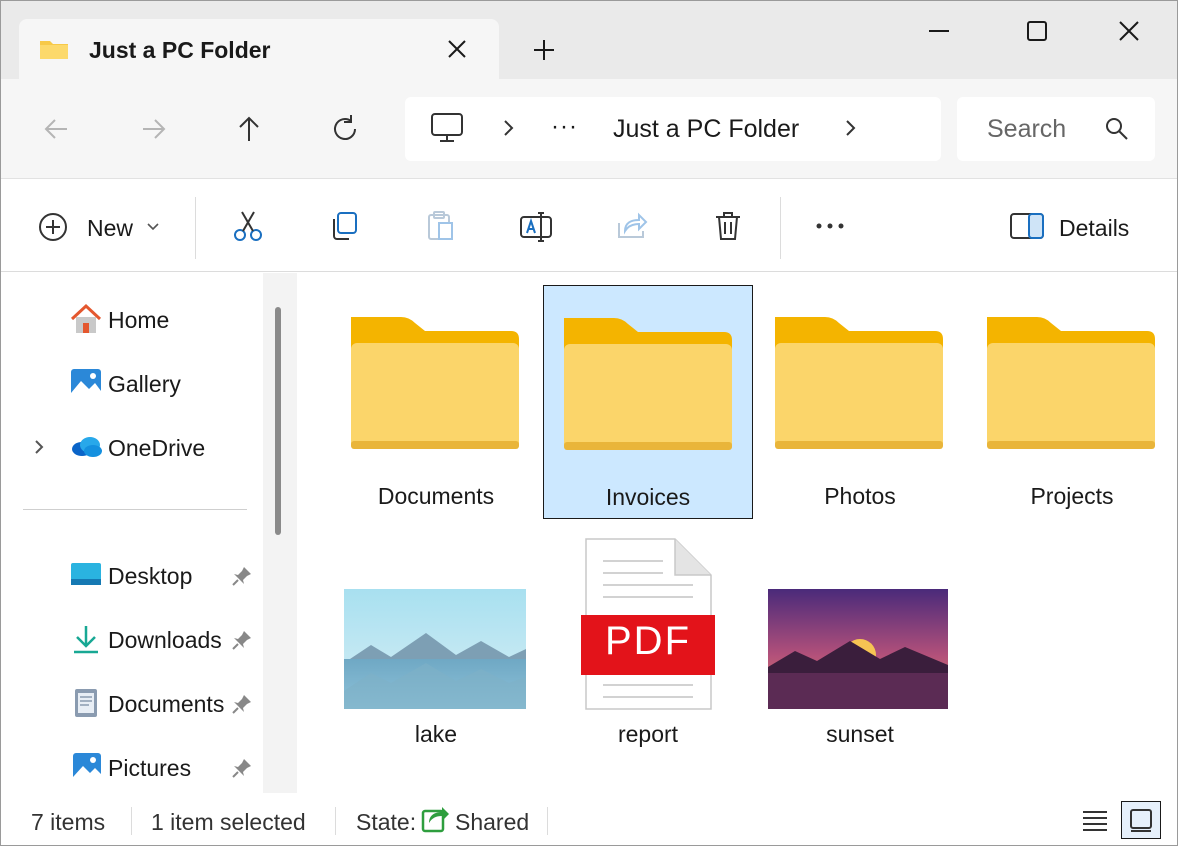 The height and width of the screenshot is (846, 1178). Describe the element at coordinates (57, 129) in the screenshot. I see `back-icon` at that location.